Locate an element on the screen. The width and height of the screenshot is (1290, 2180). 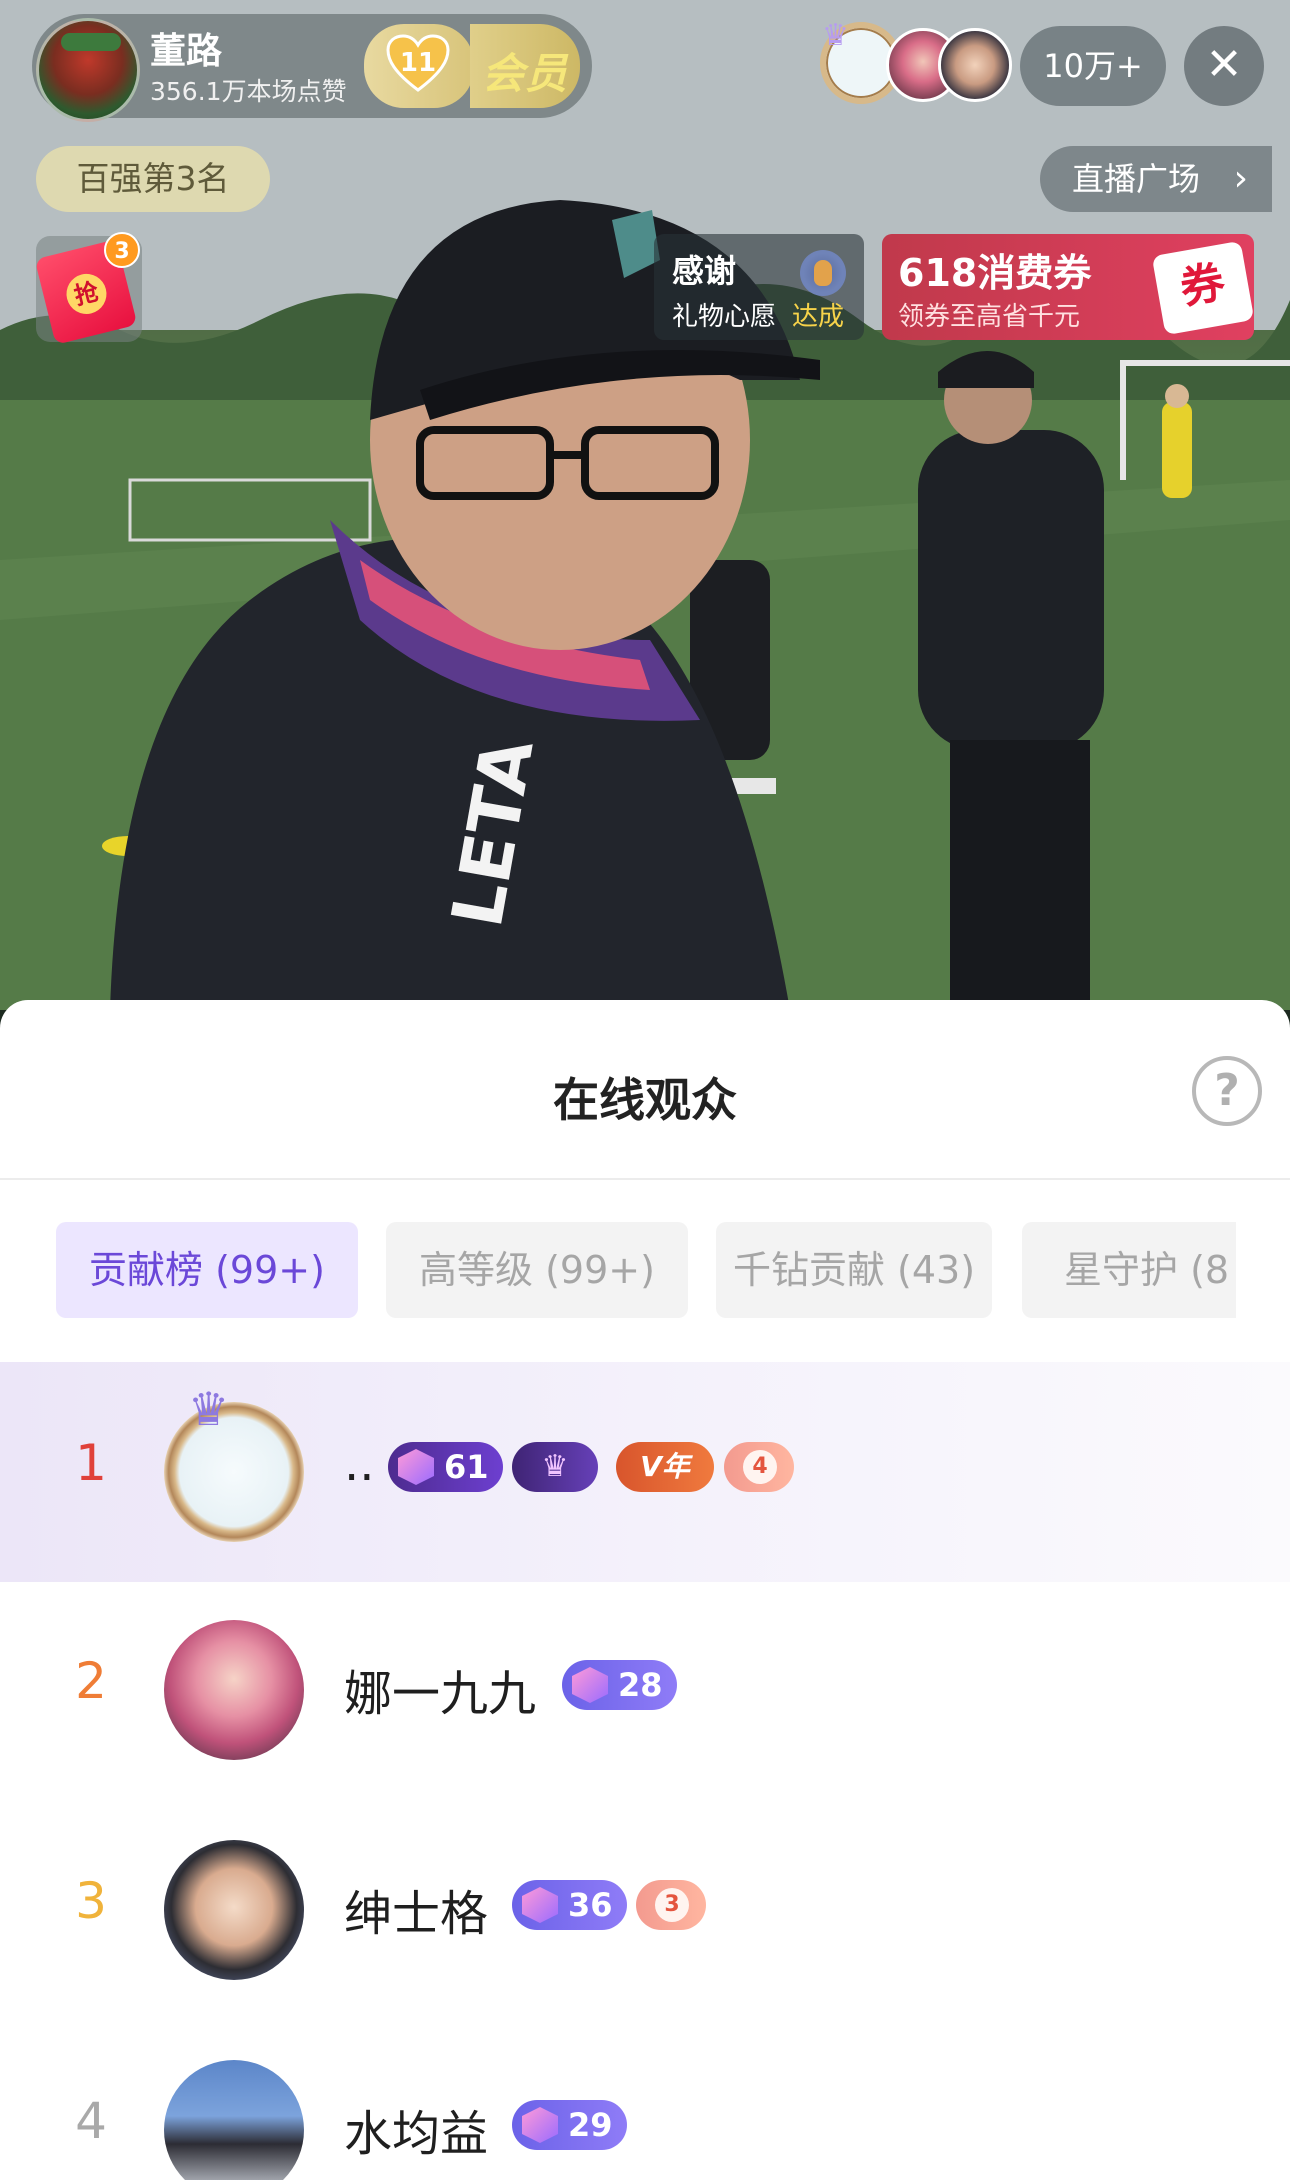
hourly-rank-badge: 百强第3名 is located at coordinates (153, 179).